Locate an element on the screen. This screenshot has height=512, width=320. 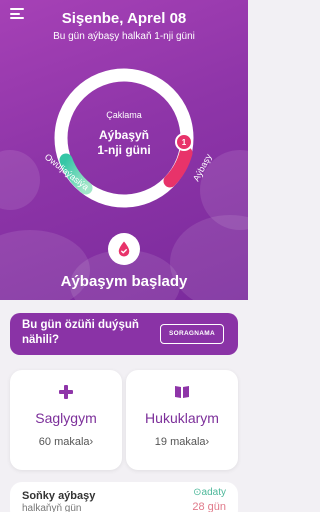
mood-question-text: Bu gün özüňi duýşuň nähili? is located at coordinates (80, 332).